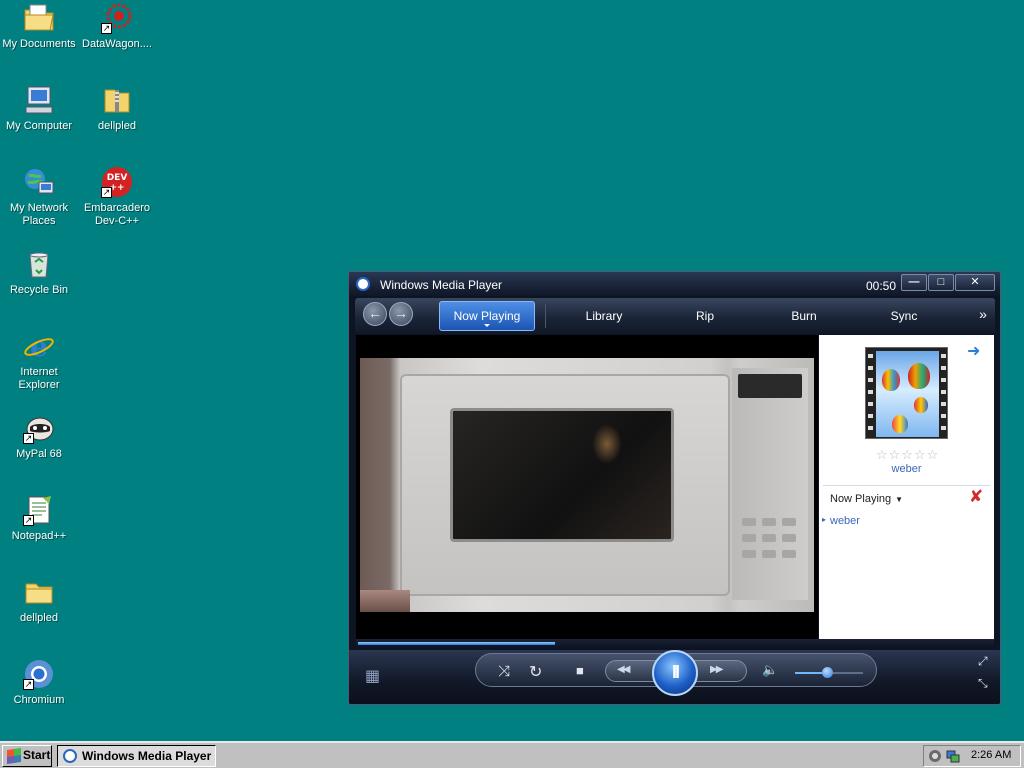 The height and width of the screenshot is (768, 1024). What do you see at coordinates (941, 282) in the screenshot?
I see `maximize-button: □` at bounding box center [941, 282].